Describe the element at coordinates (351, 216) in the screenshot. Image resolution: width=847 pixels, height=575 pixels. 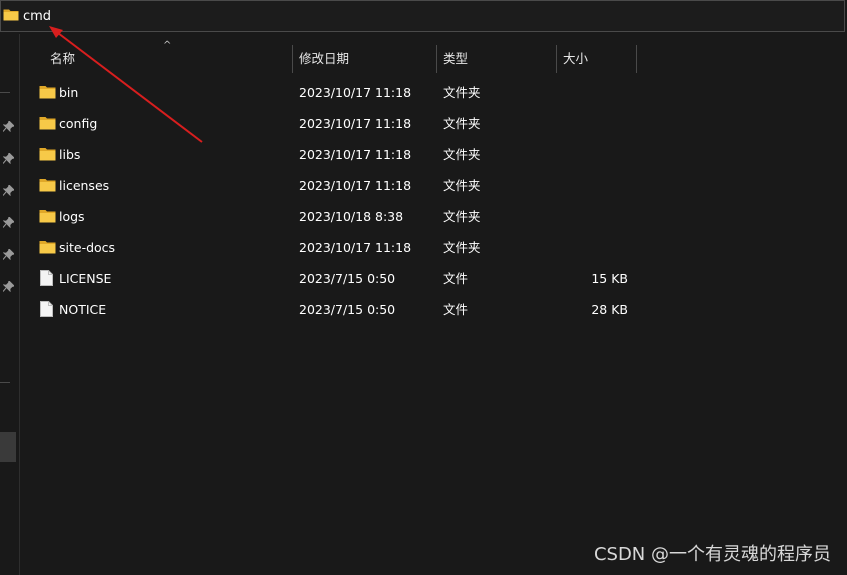
I see `file-date: 2023/10/18 8:38` at that location.